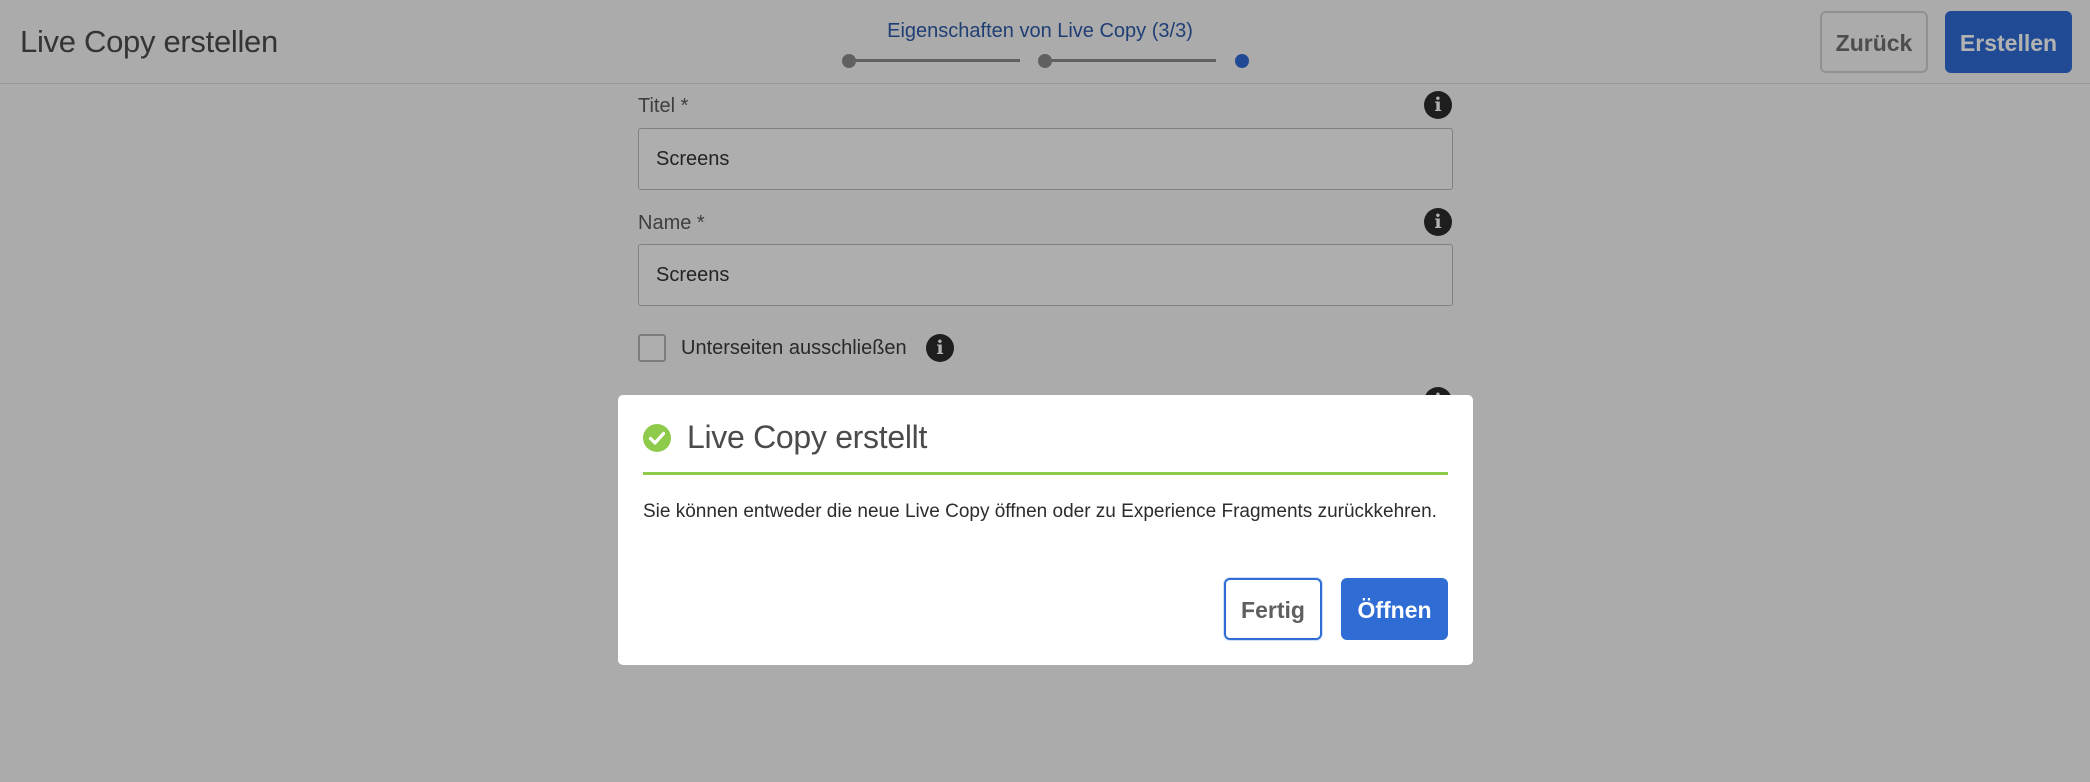  Describe the element at coordinates (1273, 609) in the screenshot. I see `done-button: Fertig` at that location.